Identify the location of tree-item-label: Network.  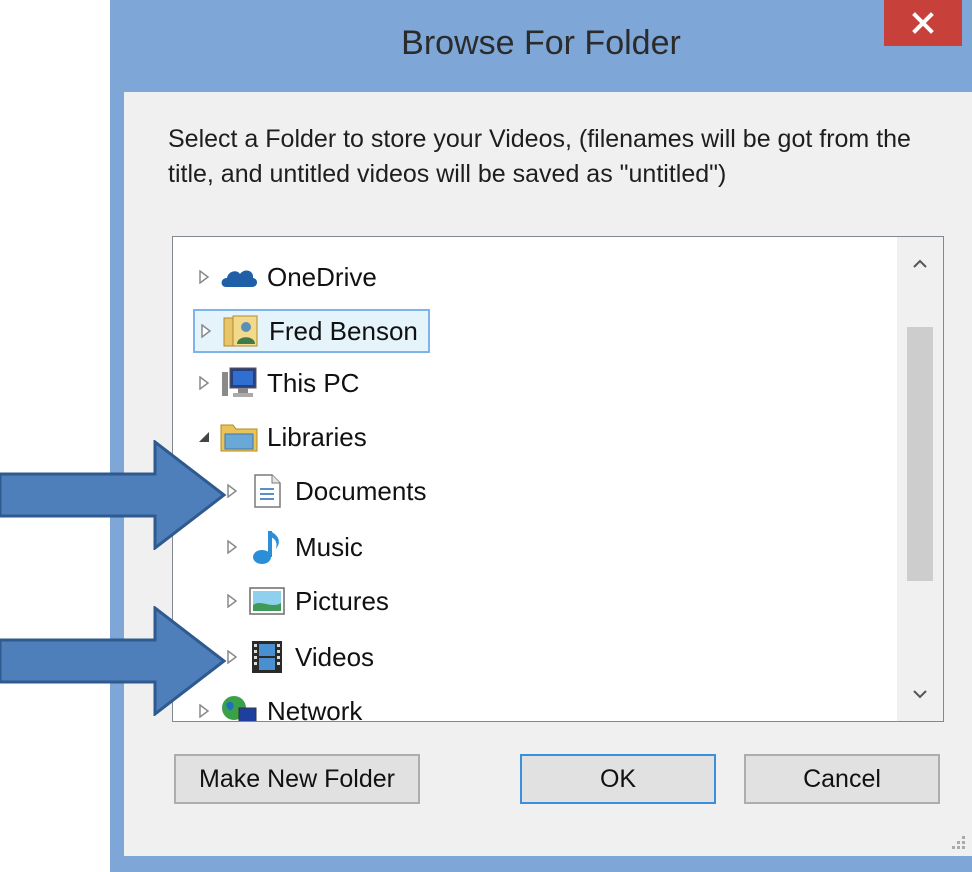
(315, 708).